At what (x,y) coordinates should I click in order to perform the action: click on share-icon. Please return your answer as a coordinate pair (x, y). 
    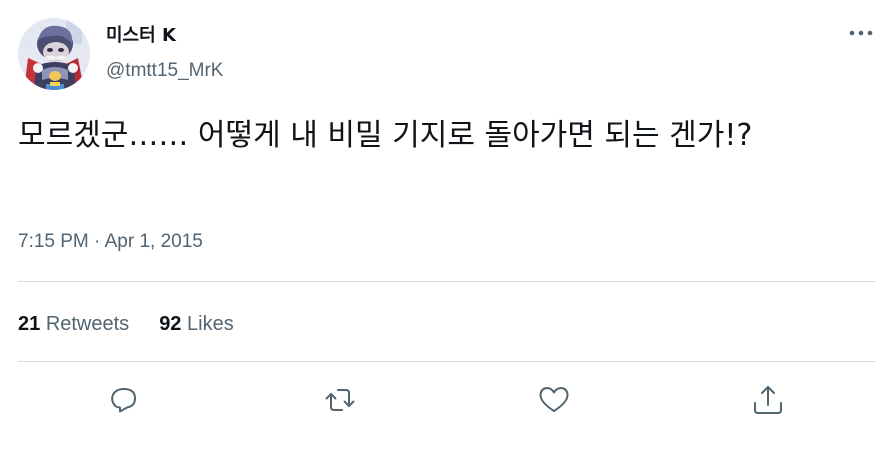
    Looking at the image, I should click on (768, 400).